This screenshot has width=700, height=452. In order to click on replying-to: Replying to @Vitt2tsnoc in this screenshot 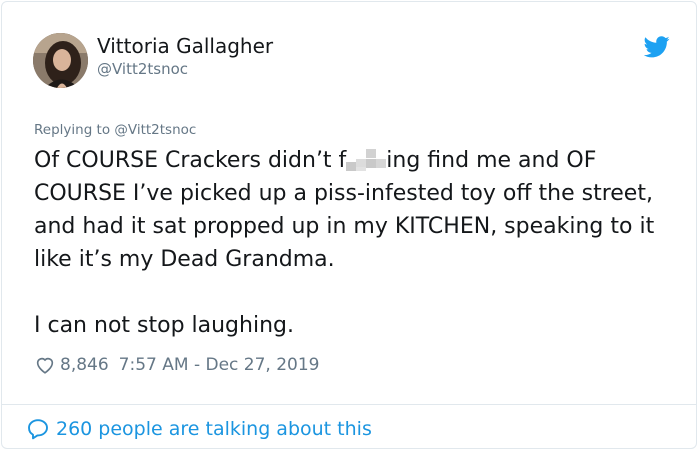, I will do `click(115, 130)`.